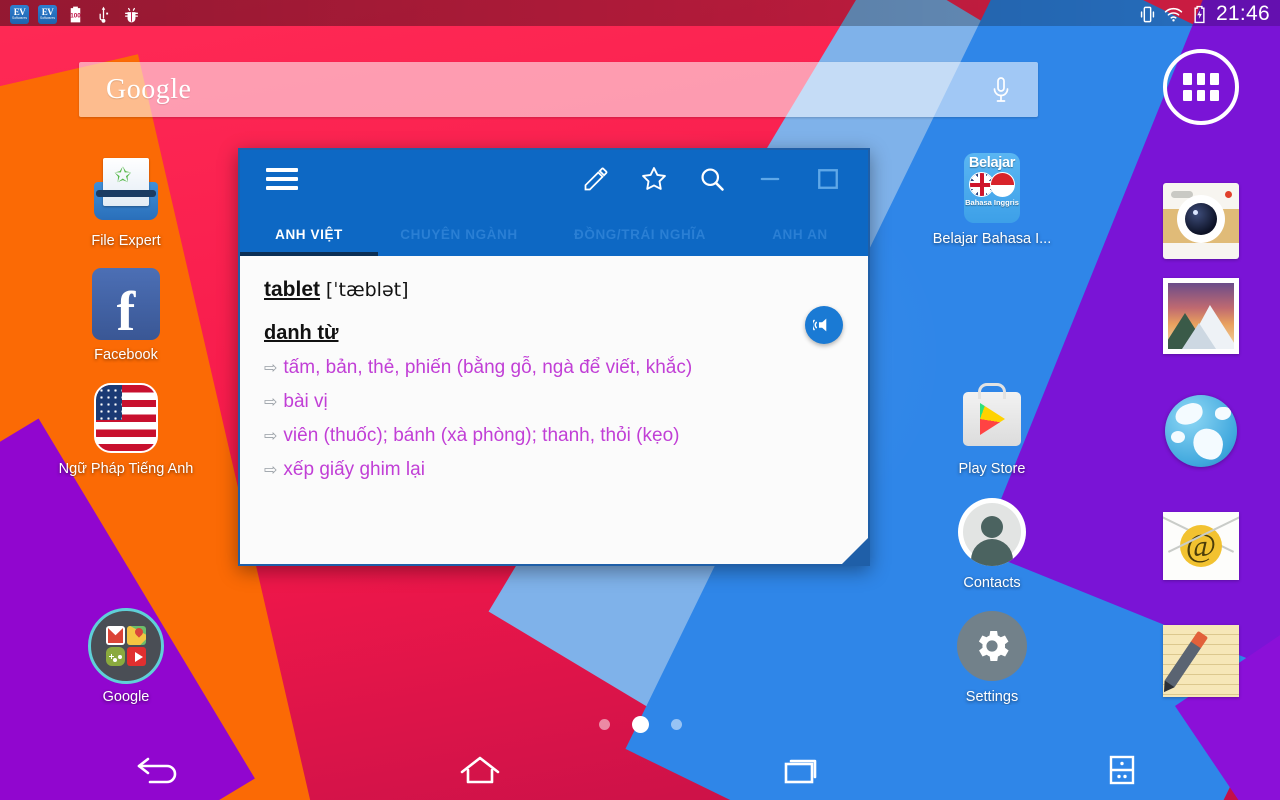 The height and width of the screenshot is (800, 1280). I want to click on app-ngu-phap-tieng-anh: Ngữ Pháp Tiếng Anh, so click(126, 428).